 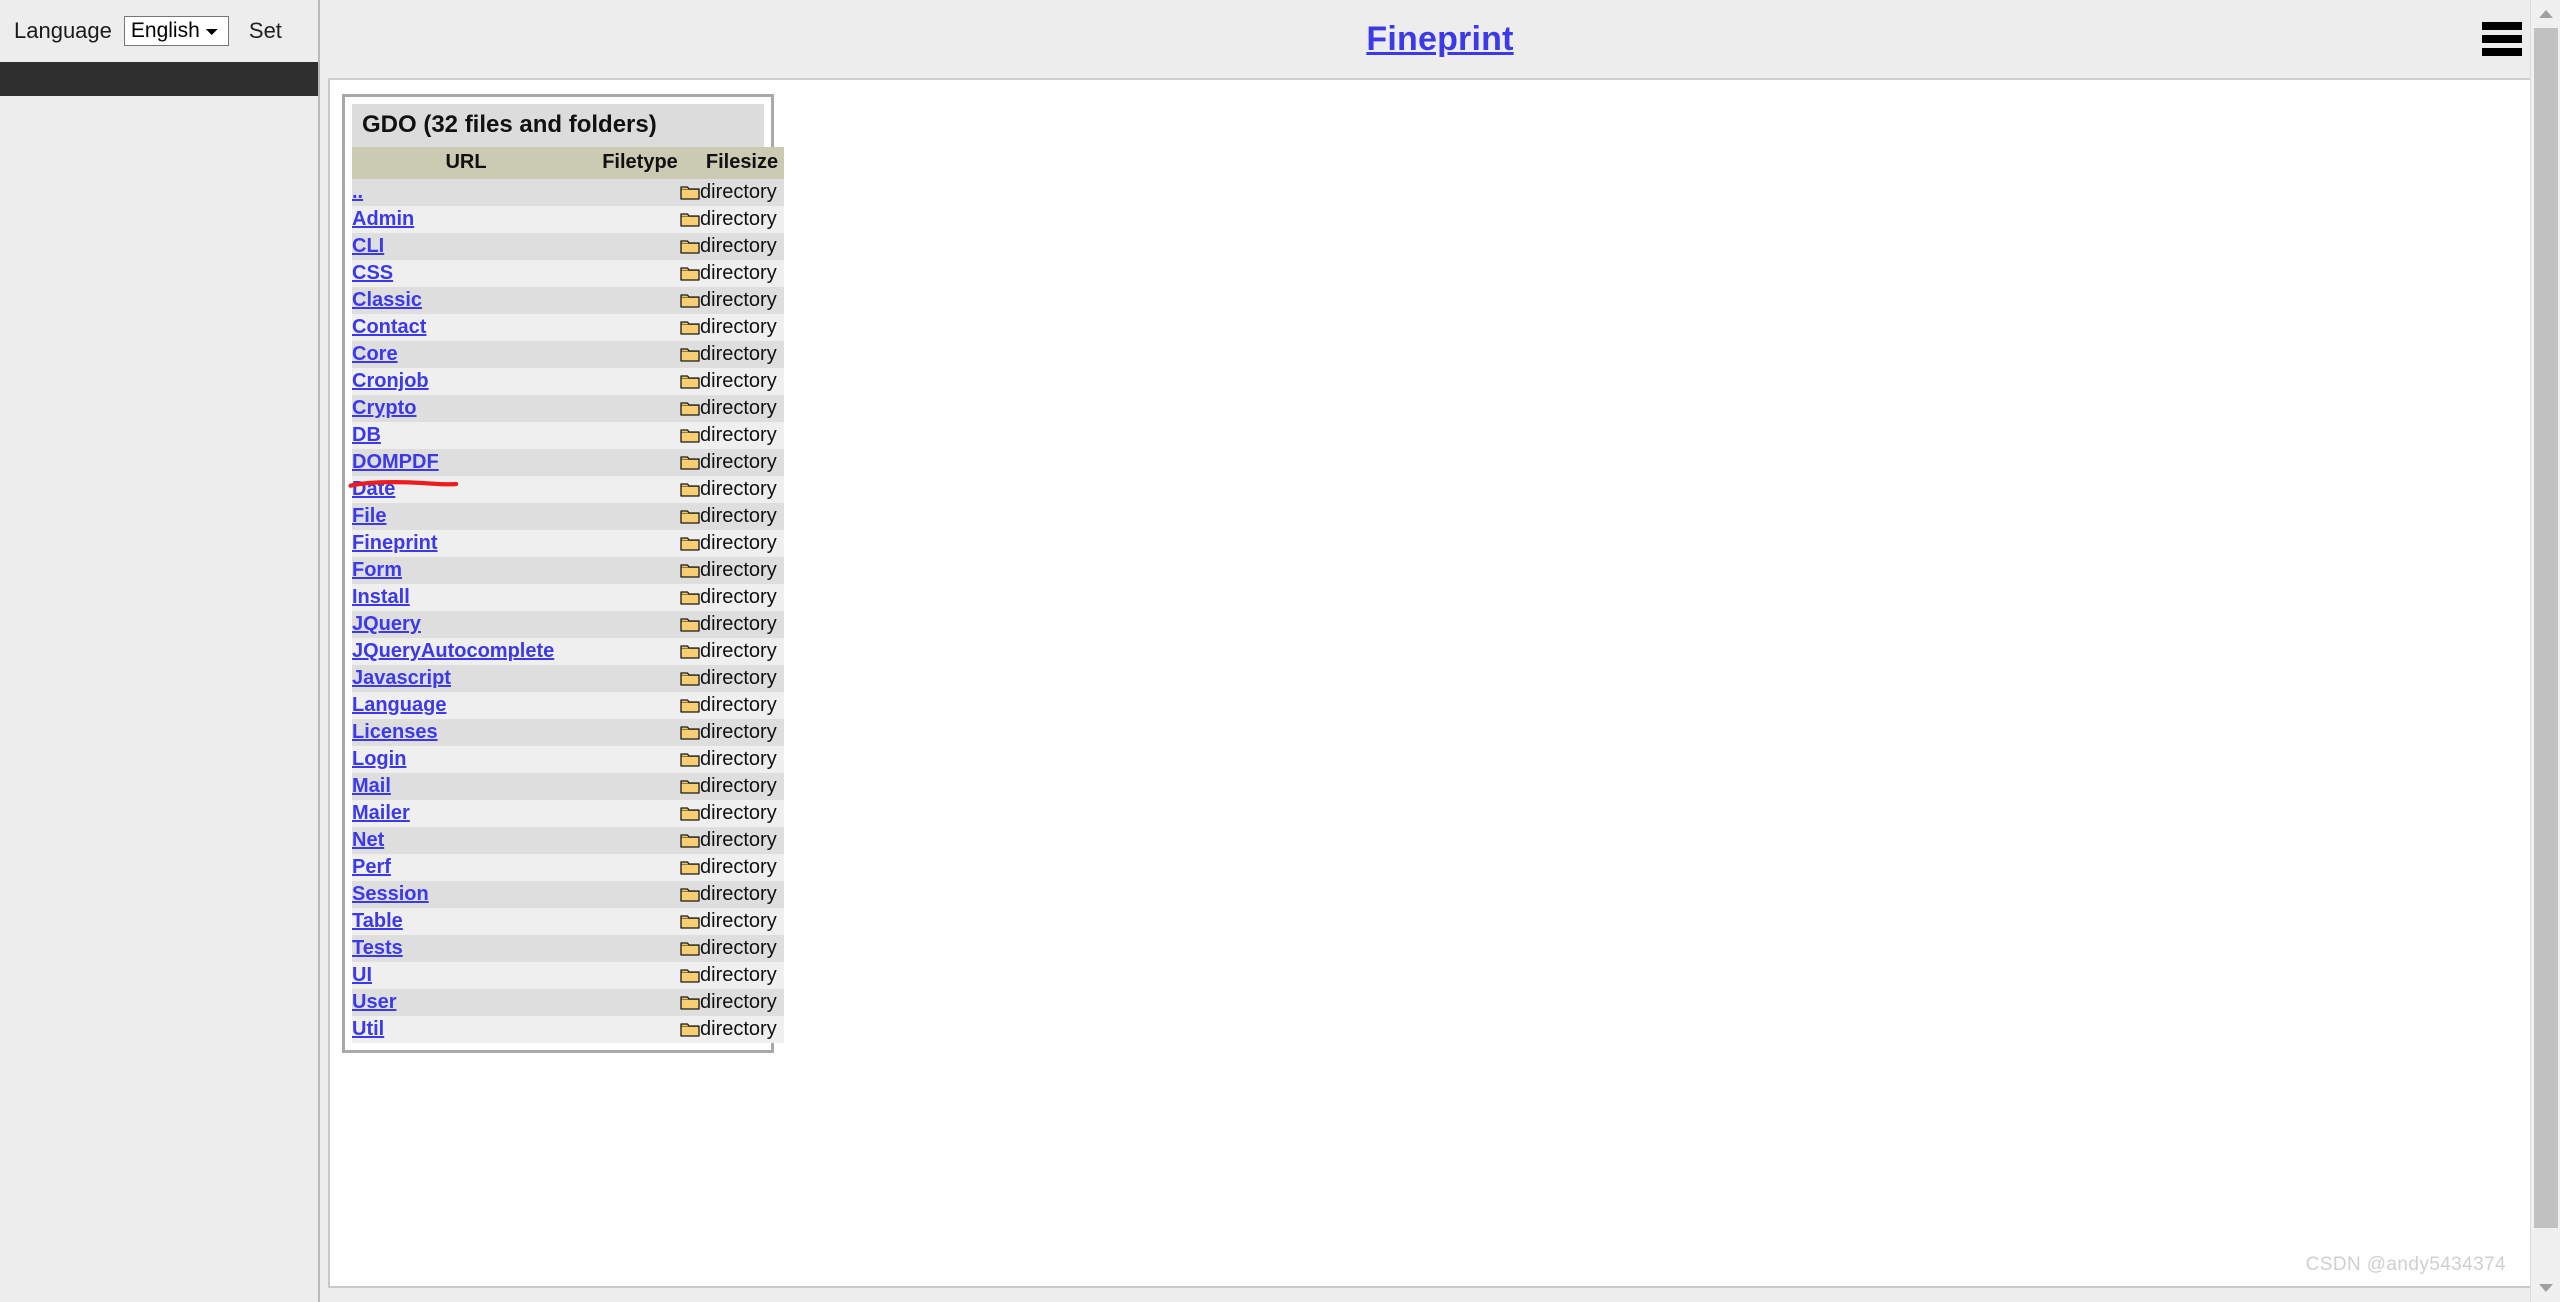 I want to click on table-row: Cronjob directory, so click(x=568, y=381).